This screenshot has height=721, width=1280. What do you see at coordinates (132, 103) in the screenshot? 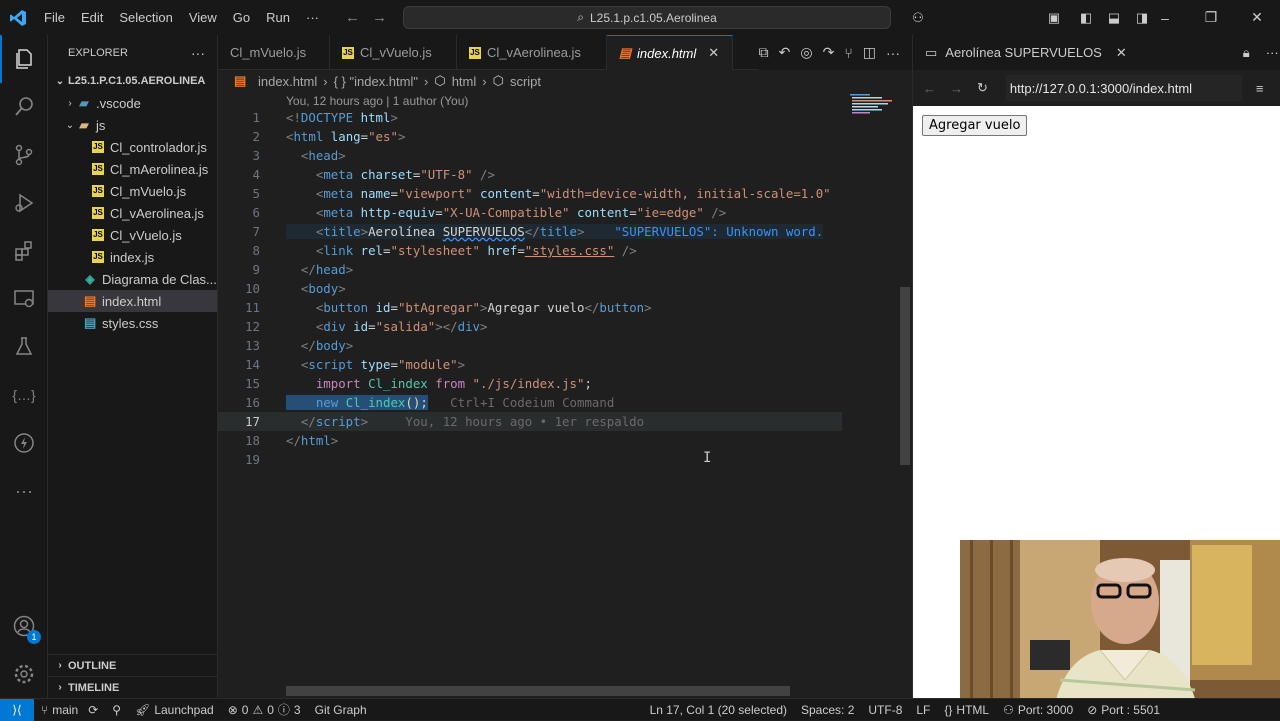
I see `tree-item-vscode: › ▰ .vscode` at bounding box center [132, 103].